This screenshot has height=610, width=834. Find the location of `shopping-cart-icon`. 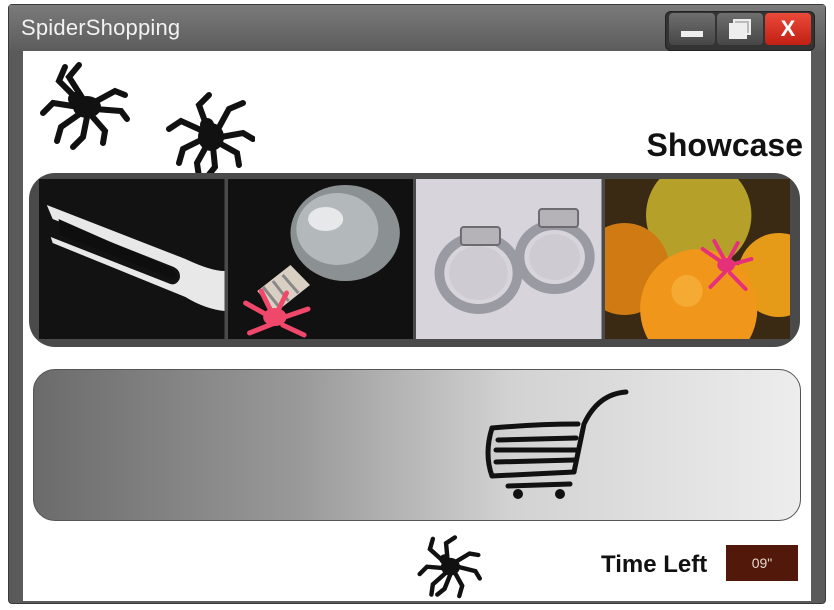

shopping-cart-icon is located at coordinates (557, 444).